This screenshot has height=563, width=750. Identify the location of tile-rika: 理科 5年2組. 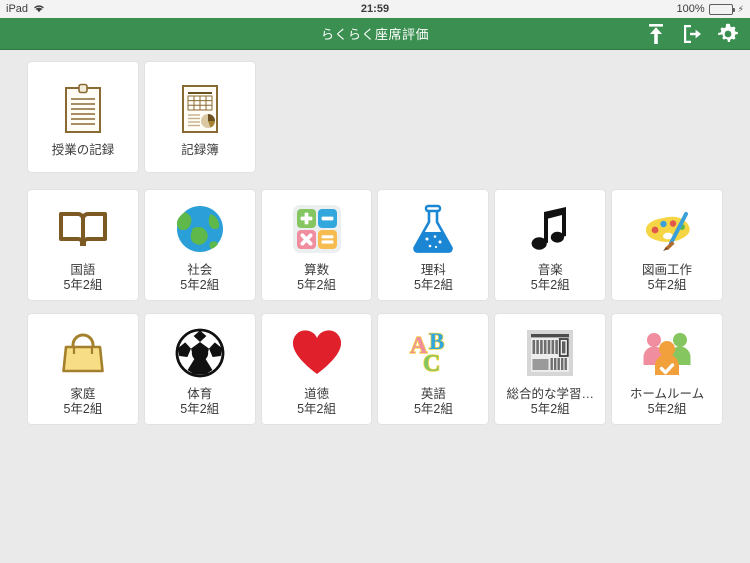
(433, 245).